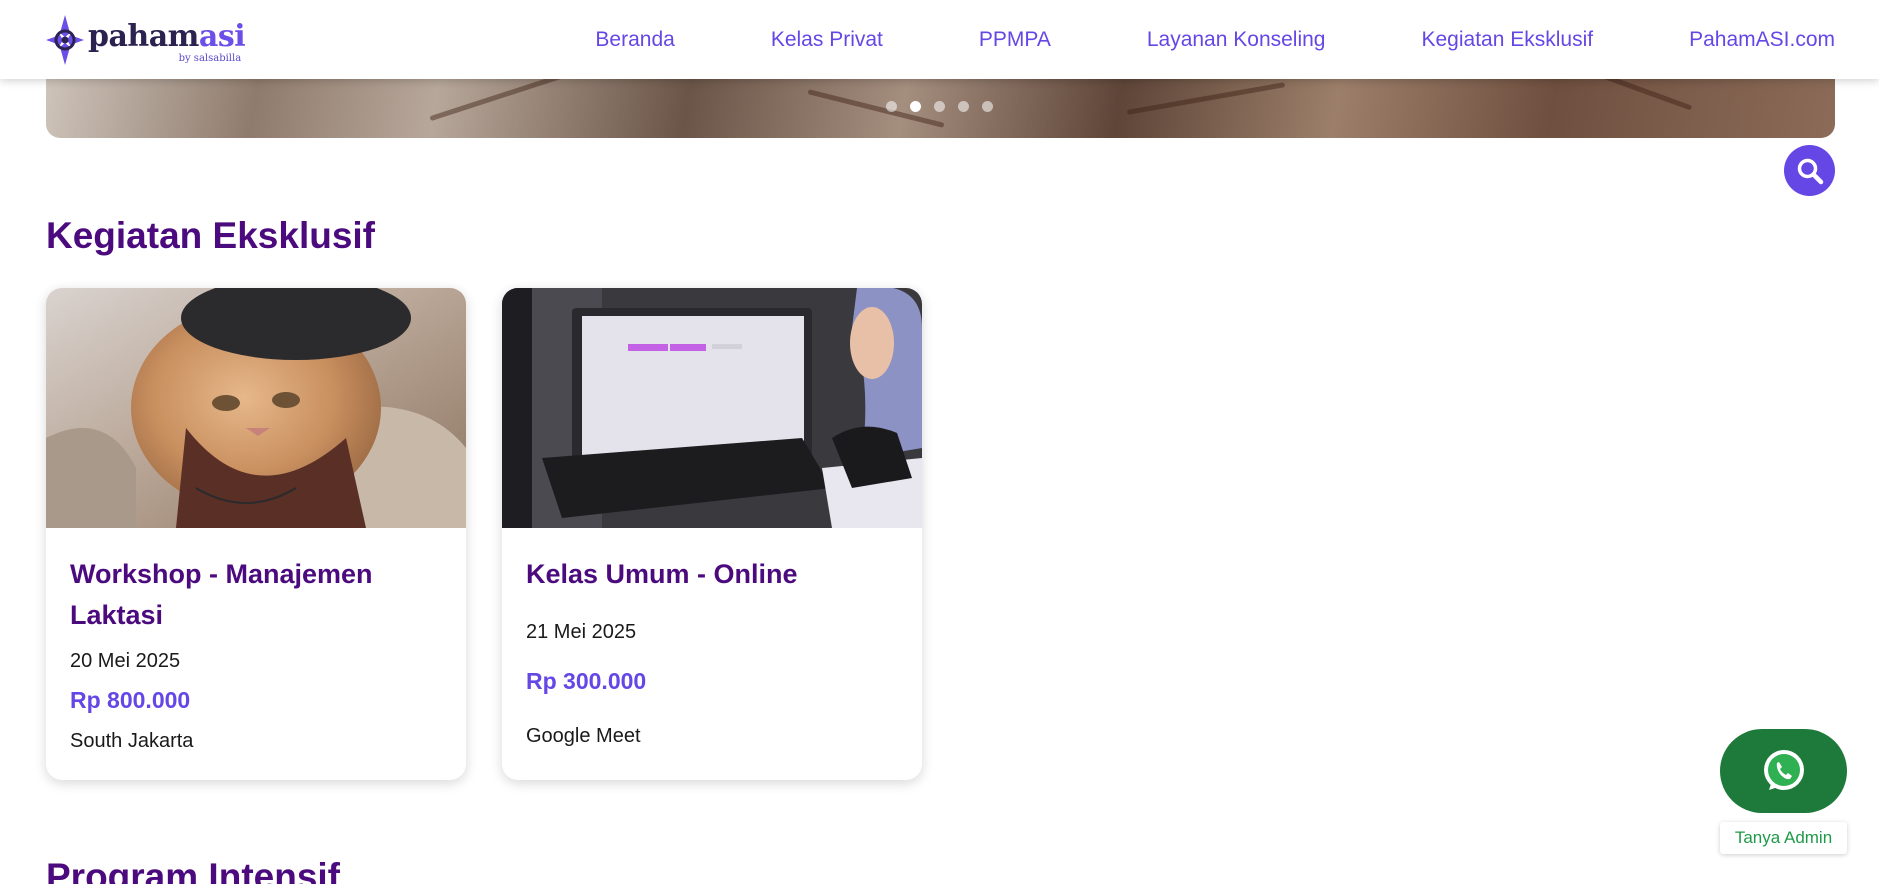 The image size is (1879, 884). What do you see at coordinates (581, 632) in the screenshot?
I see `event-date: 21 Mei 2025` at bounding box center [581, 632].